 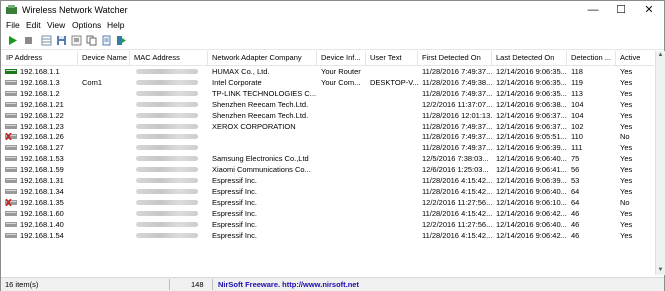 What do you see at coordinates (40, 104) in the screenshot?
I see `cell-ip-address: 192.168.1.21` at bounding box center [40, 104].